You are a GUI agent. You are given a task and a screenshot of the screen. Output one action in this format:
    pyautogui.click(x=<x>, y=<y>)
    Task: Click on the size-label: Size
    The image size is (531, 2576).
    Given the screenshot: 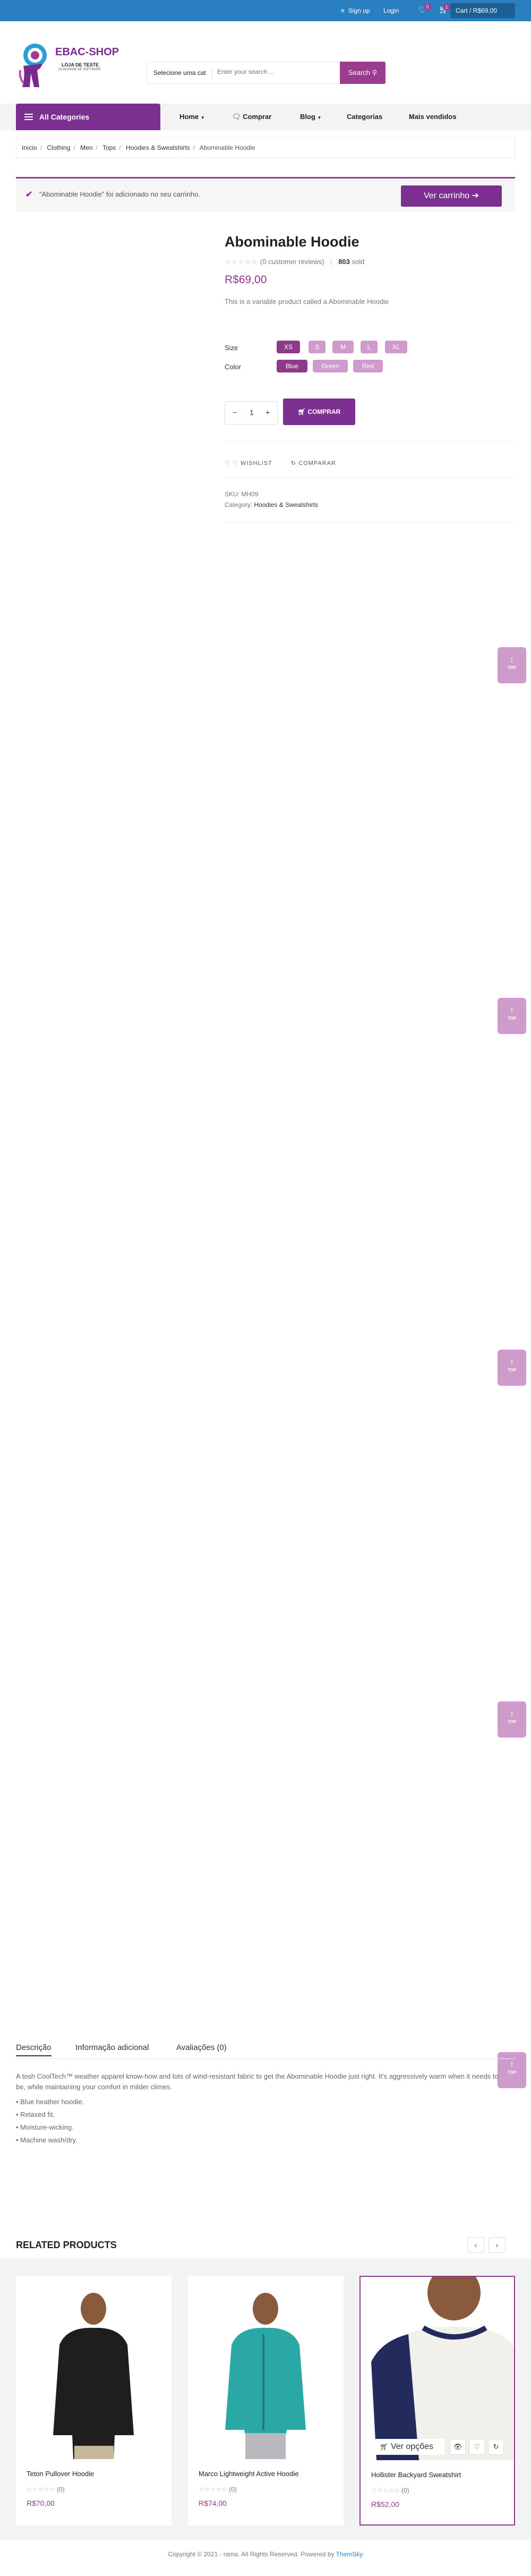 What is the action you would take?
    pyautogui.click(x=231, y=348)
    